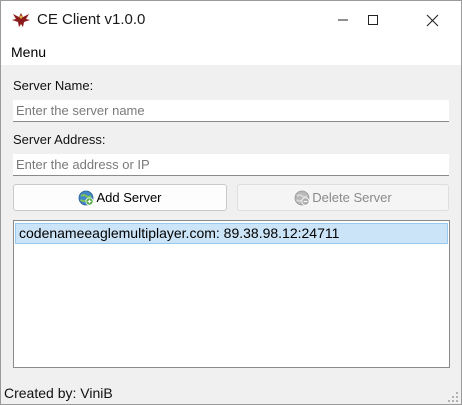 The image size is (462, 405). Describe the element at coordinates (231, 165) in the screenshot. I see `server-address-input` at that location.